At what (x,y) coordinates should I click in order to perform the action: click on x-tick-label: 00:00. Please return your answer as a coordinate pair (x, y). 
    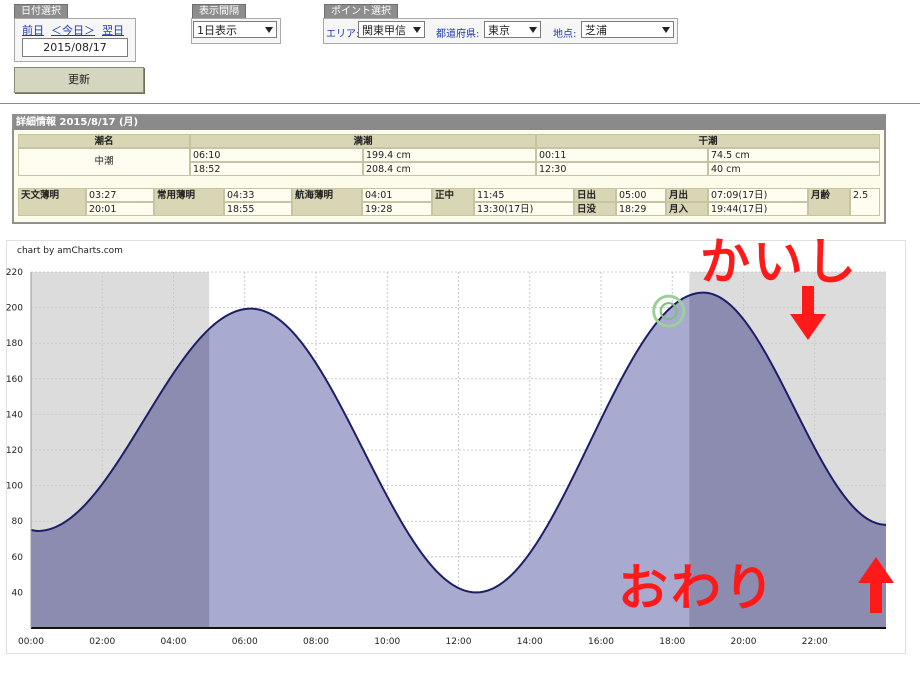
    Looking at the image, I should click on (31, 642).